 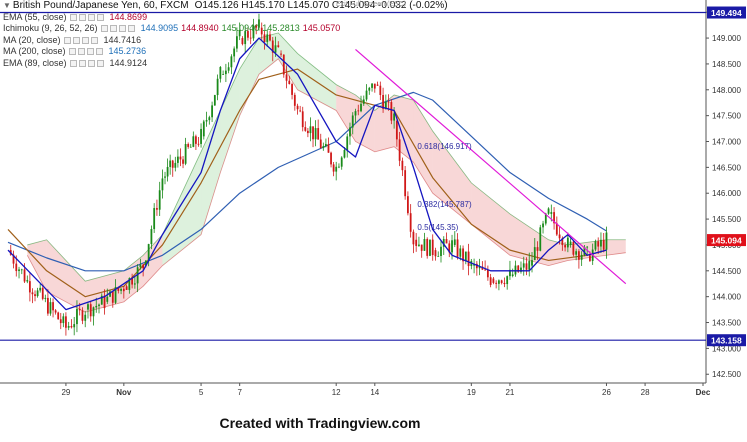 I want to click on indicator-value: 145.2736, so click(x=127, y=51).